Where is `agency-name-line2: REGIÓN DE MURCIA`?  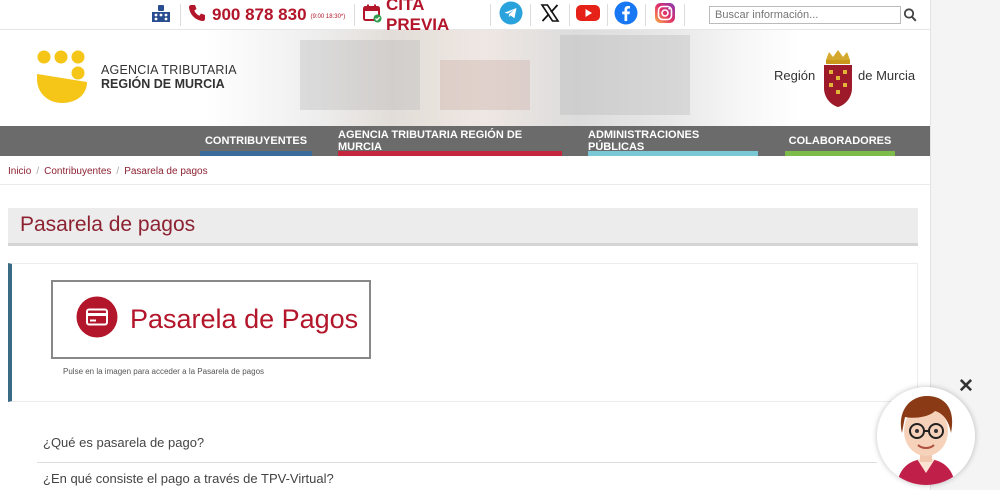 agency-name-line2: REGIÓN DE MURCIA is located at coordinates (163, 84).